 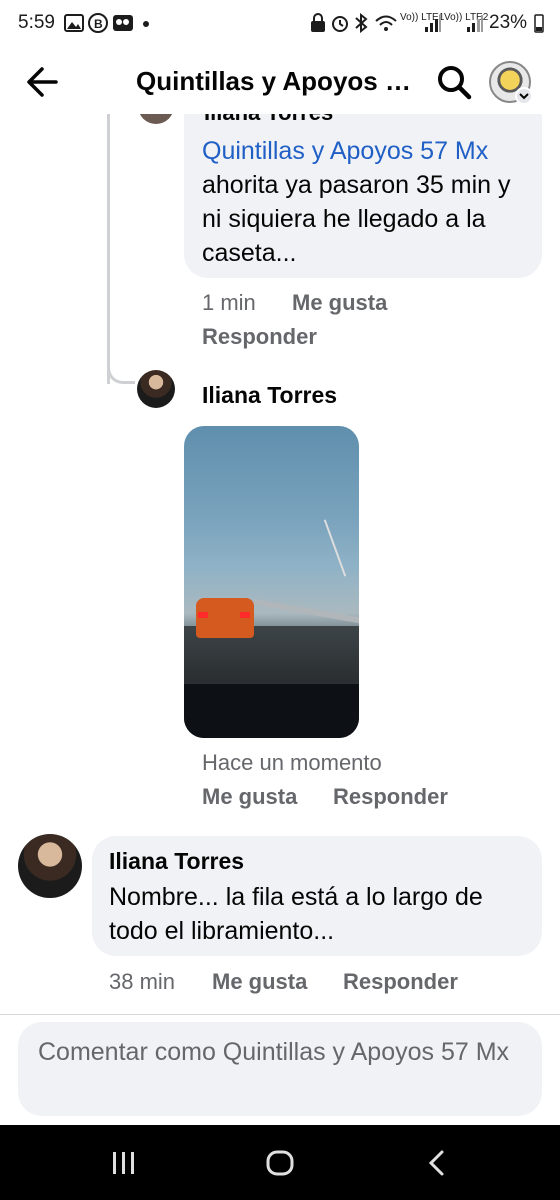 I want to click on comment-time: 1 min, so click(x=229, y=302).